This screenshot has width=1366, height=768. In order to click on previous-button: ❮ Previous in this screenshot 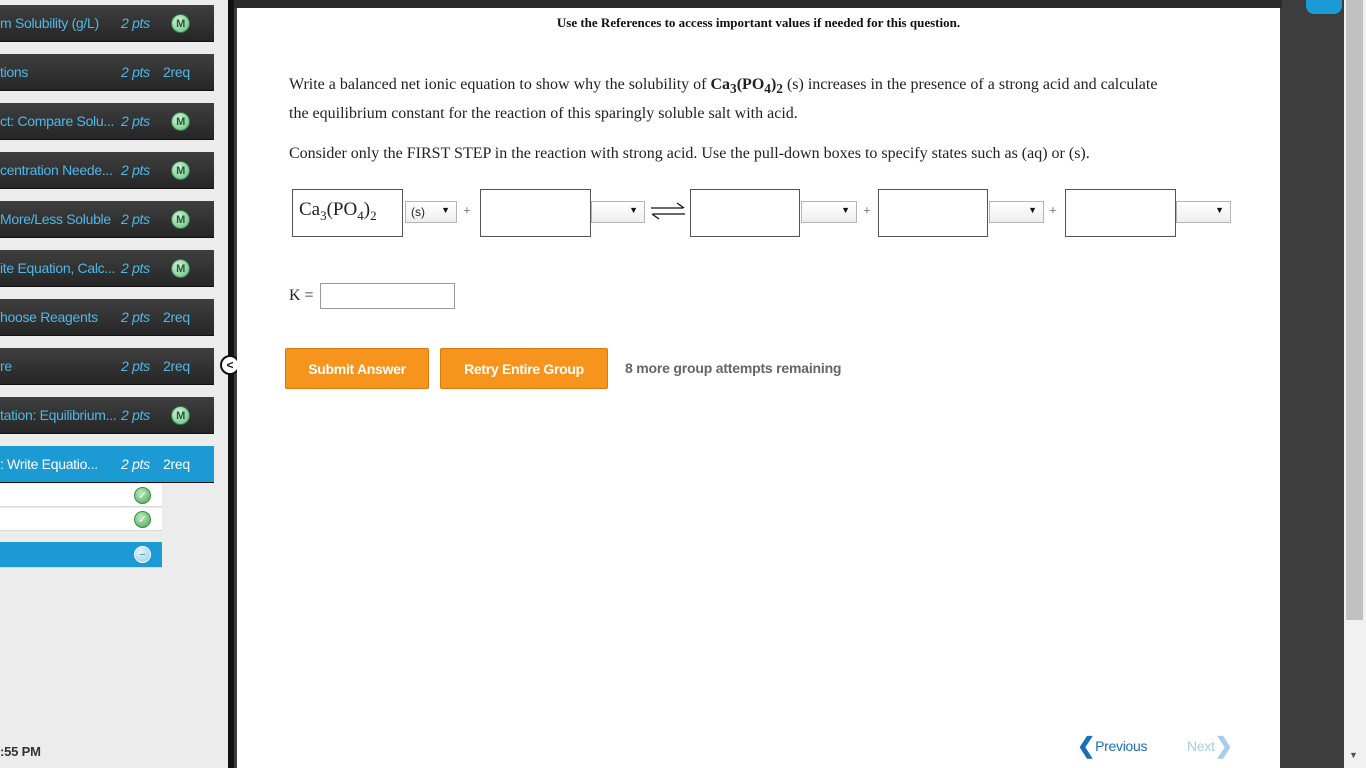, I will do `click(1112, 745)`.